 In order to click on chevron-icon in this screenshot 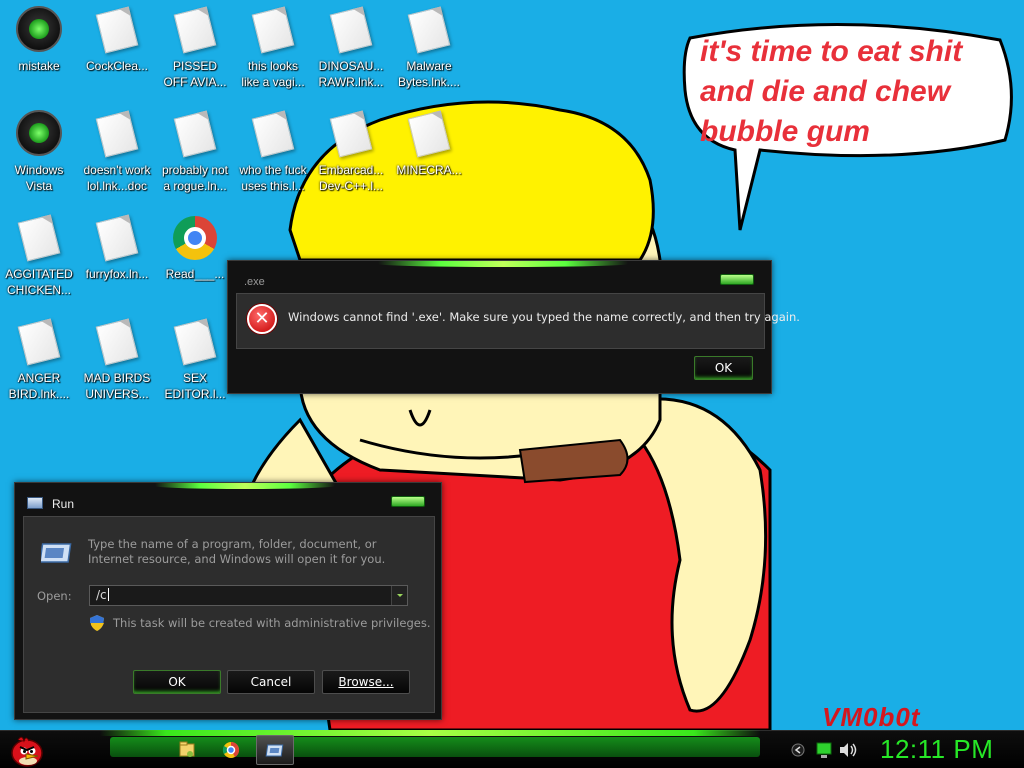, I will do `click(798, 750)`.